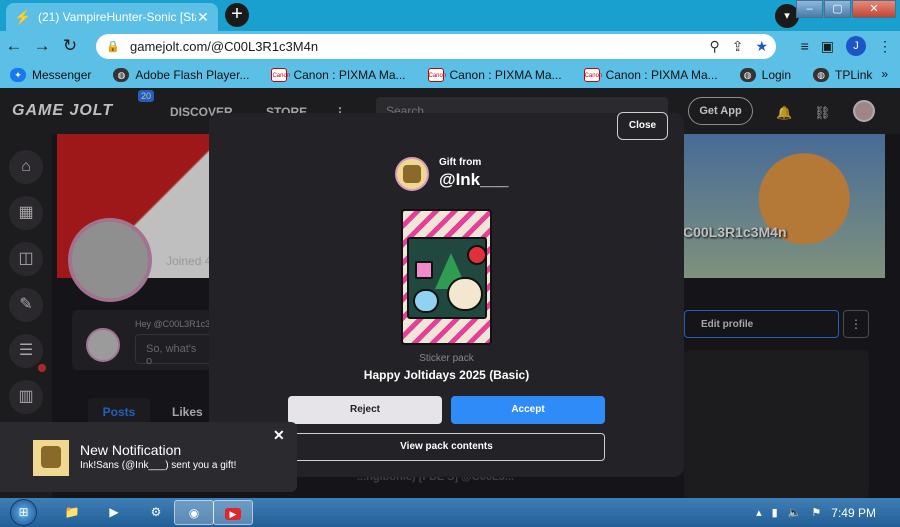  I want to click on notification-flag-icon: ⚑, so click(816, 512).